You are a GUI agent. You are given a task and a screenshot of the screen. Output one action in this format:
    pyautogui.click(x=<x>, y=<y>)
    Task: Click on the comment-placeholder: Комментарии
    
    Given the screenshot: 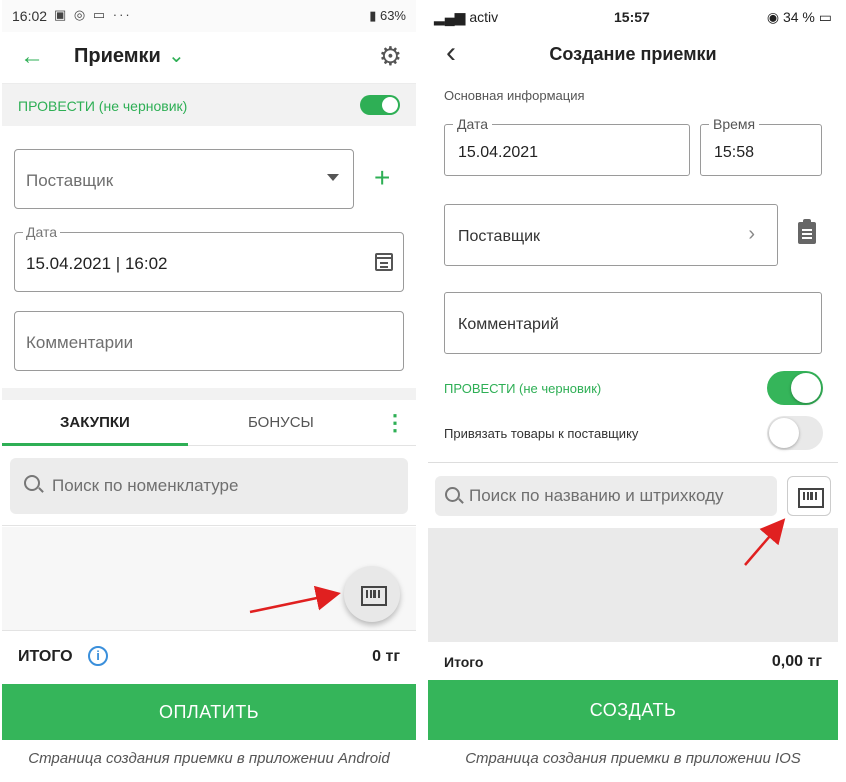 What is the action you would take?
    pyautogui.click(x=80, y=342)
    